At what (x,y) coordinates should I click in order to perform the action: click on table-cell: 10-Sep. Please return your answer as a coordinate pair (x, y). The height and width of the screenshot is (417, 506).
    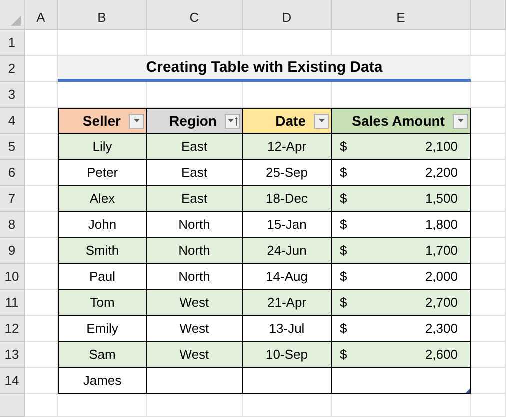
    Looking at the image, I should click on (287, 355).